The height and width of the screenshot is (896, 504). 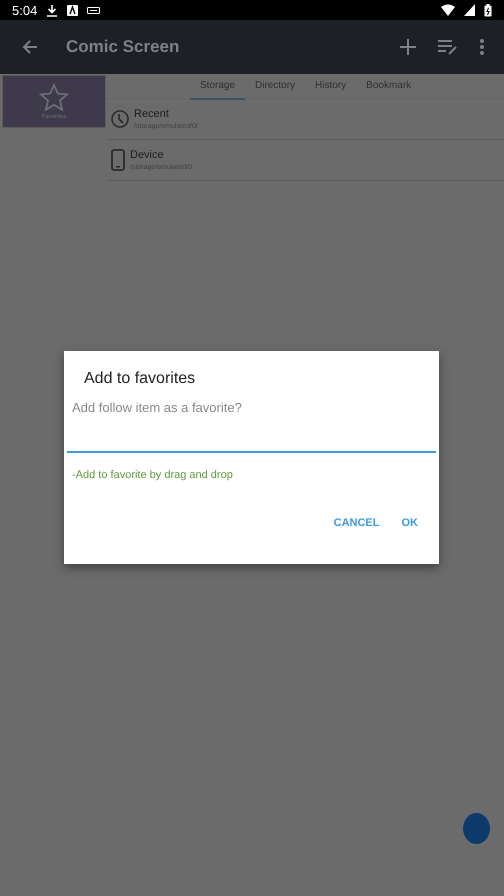 What do you see at coordinates (482, 47) in the screenshot?
I see `more-options-icon` at bounding box center [482, 47].